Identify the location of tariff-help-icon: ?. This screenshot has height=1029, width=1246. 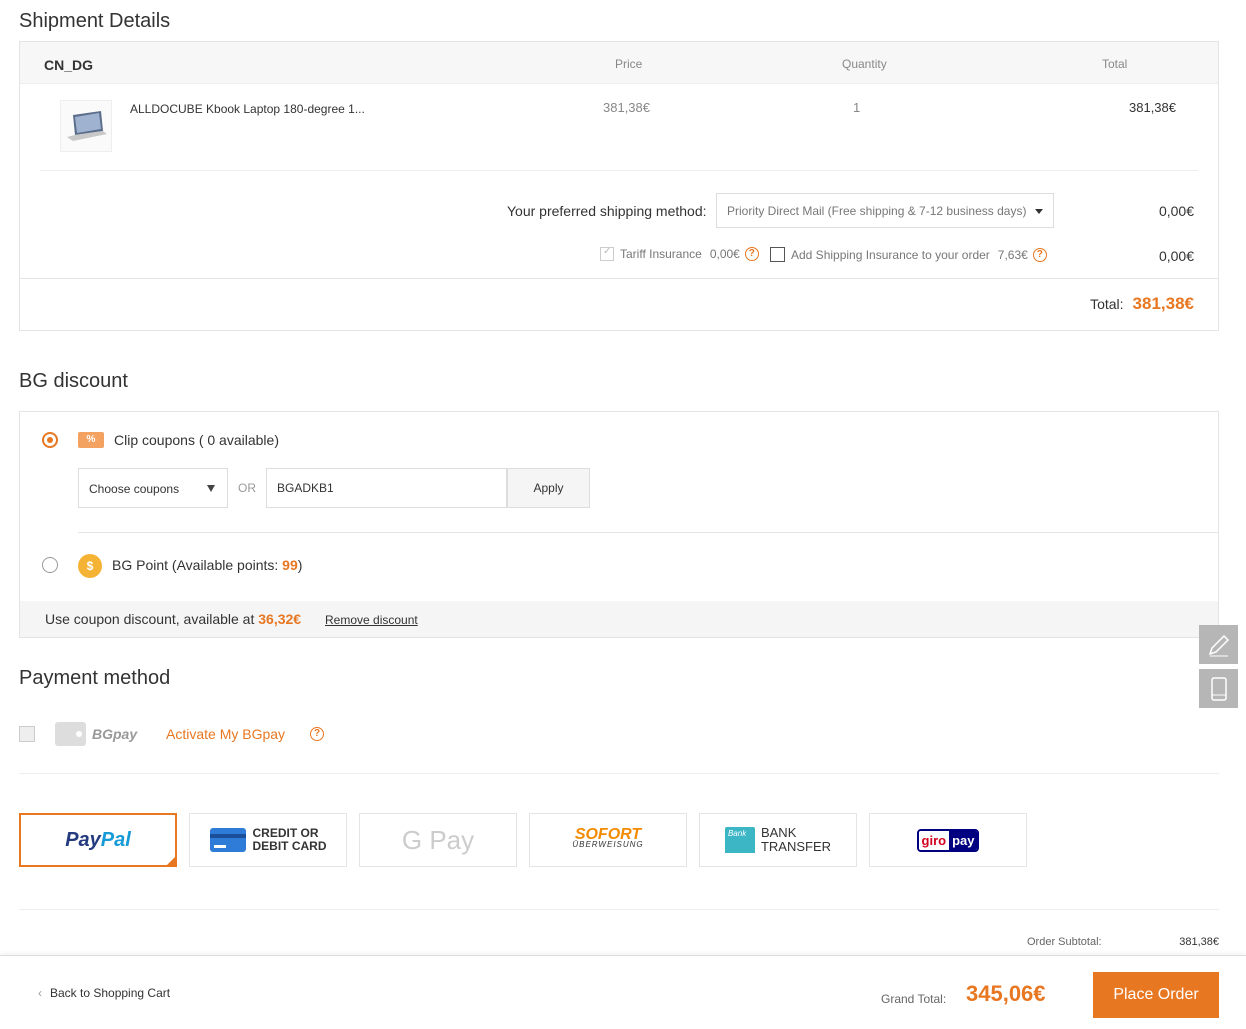
(751, 254).